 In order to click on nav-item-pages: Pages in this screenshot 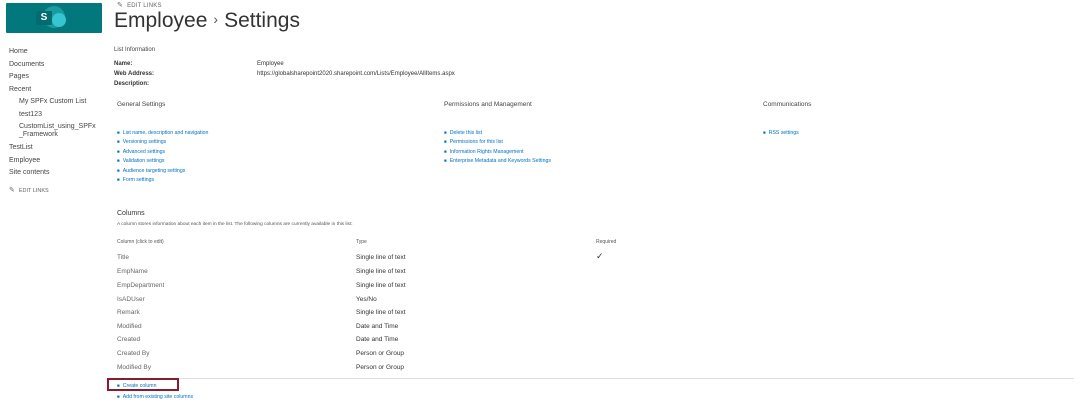, I will do `click(59, 77)`.